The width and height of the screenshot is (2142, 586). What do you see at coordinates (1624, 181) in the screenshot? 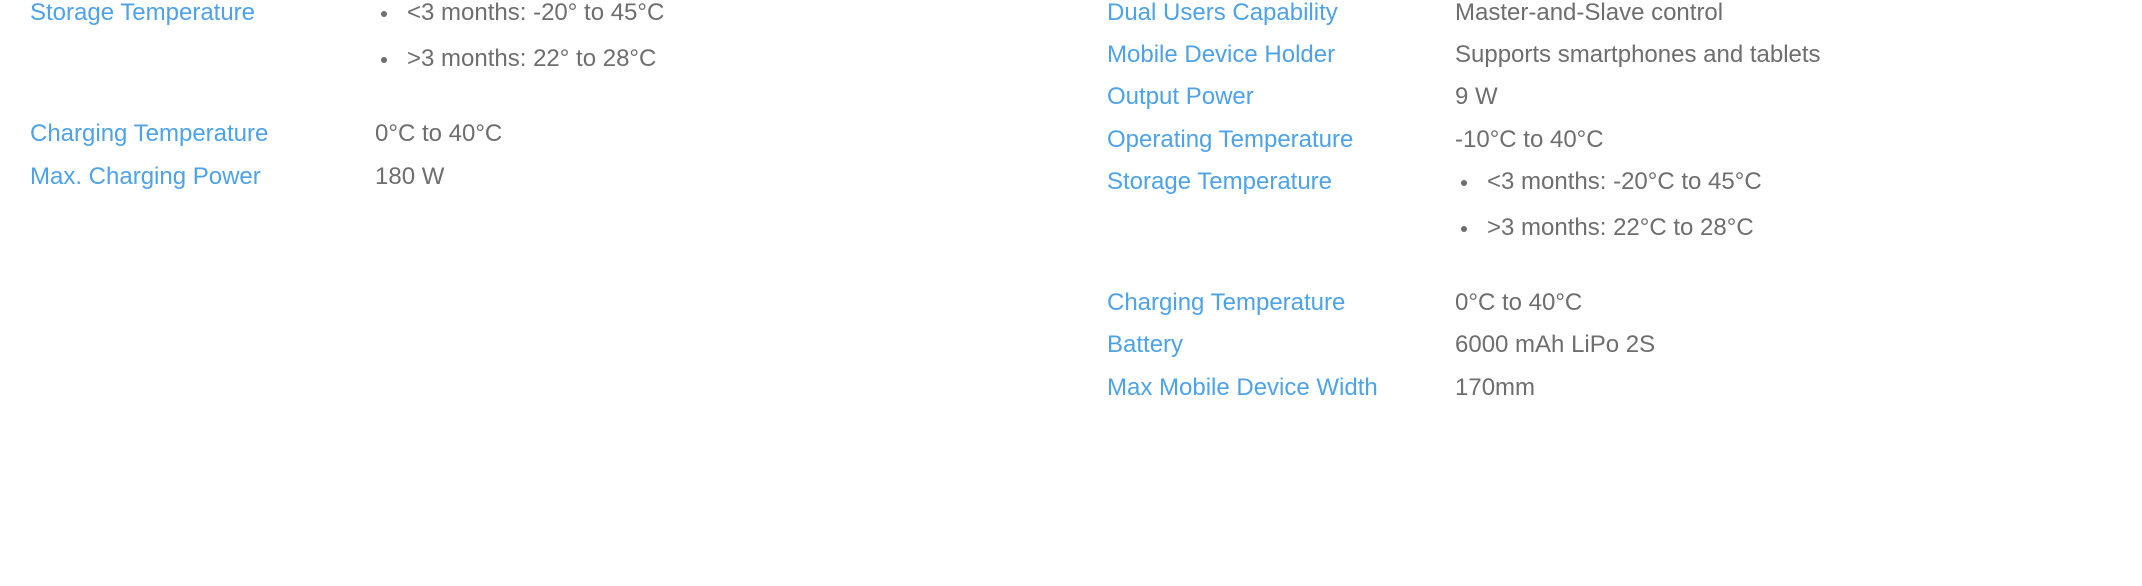
I see `list-item-text: <3 months: -20°C to 45°C` at bounding box center [1624, 181].